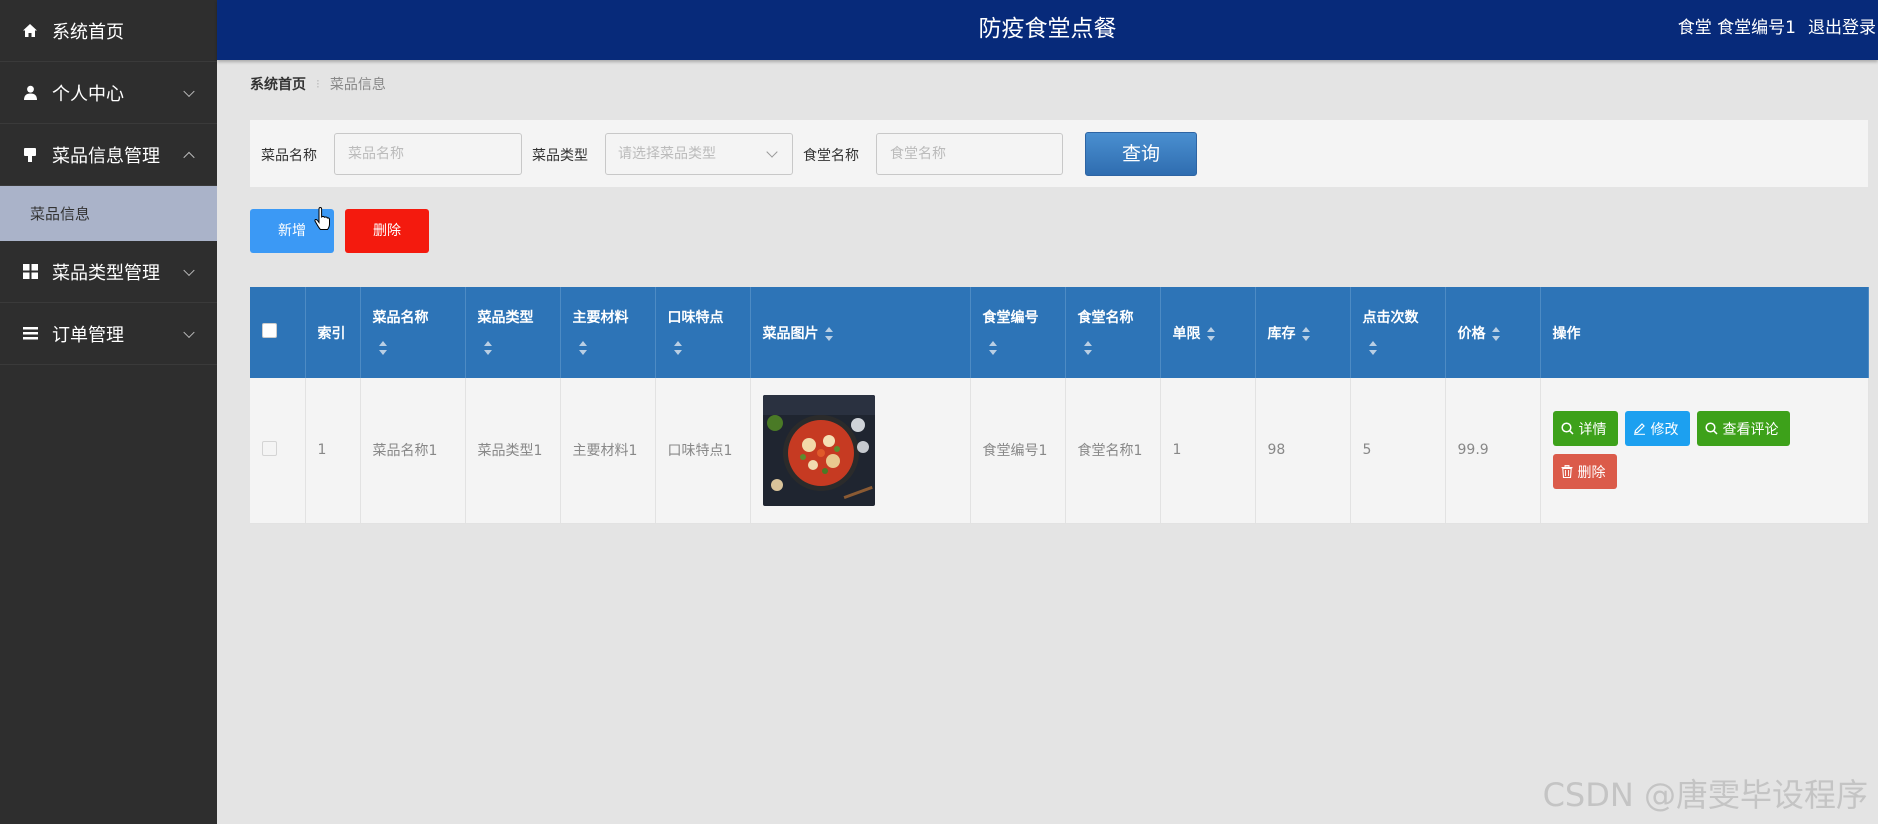 This screenshot has width=1878, height=824. I want to click on sidebar-item-profile: 个人中心, so click(108, 93).